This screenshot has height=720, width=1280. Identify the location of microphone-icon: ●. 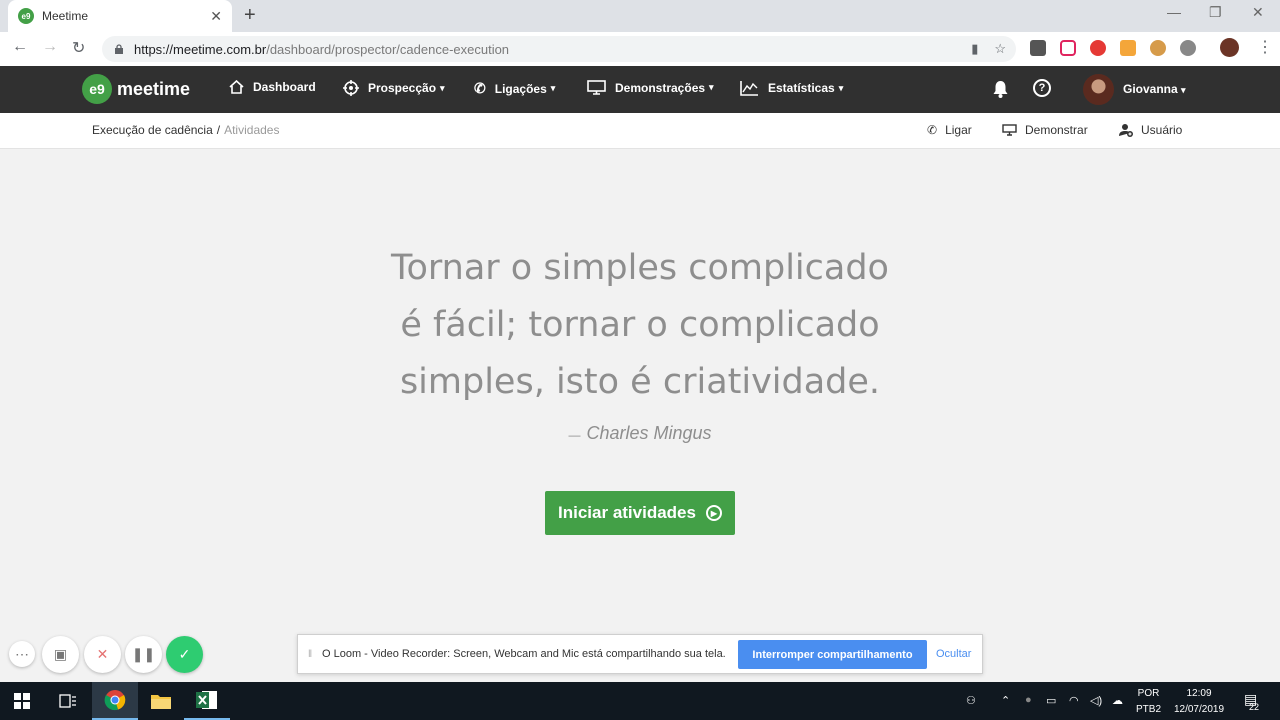
(1028, 700).